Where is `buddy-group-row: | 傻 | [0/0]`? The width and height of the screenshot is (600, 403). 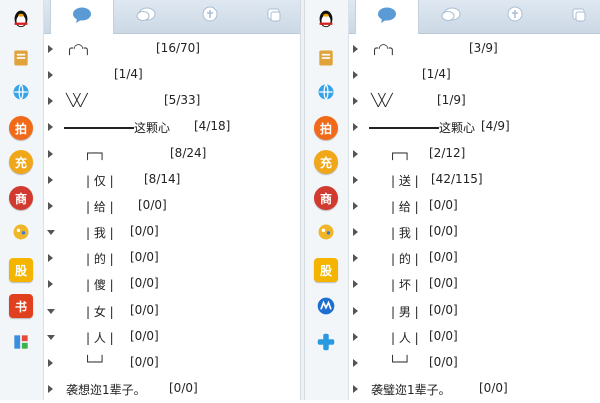 buddy-group-row: | 傻 | [0/0] is located at coordinates (172, 285).